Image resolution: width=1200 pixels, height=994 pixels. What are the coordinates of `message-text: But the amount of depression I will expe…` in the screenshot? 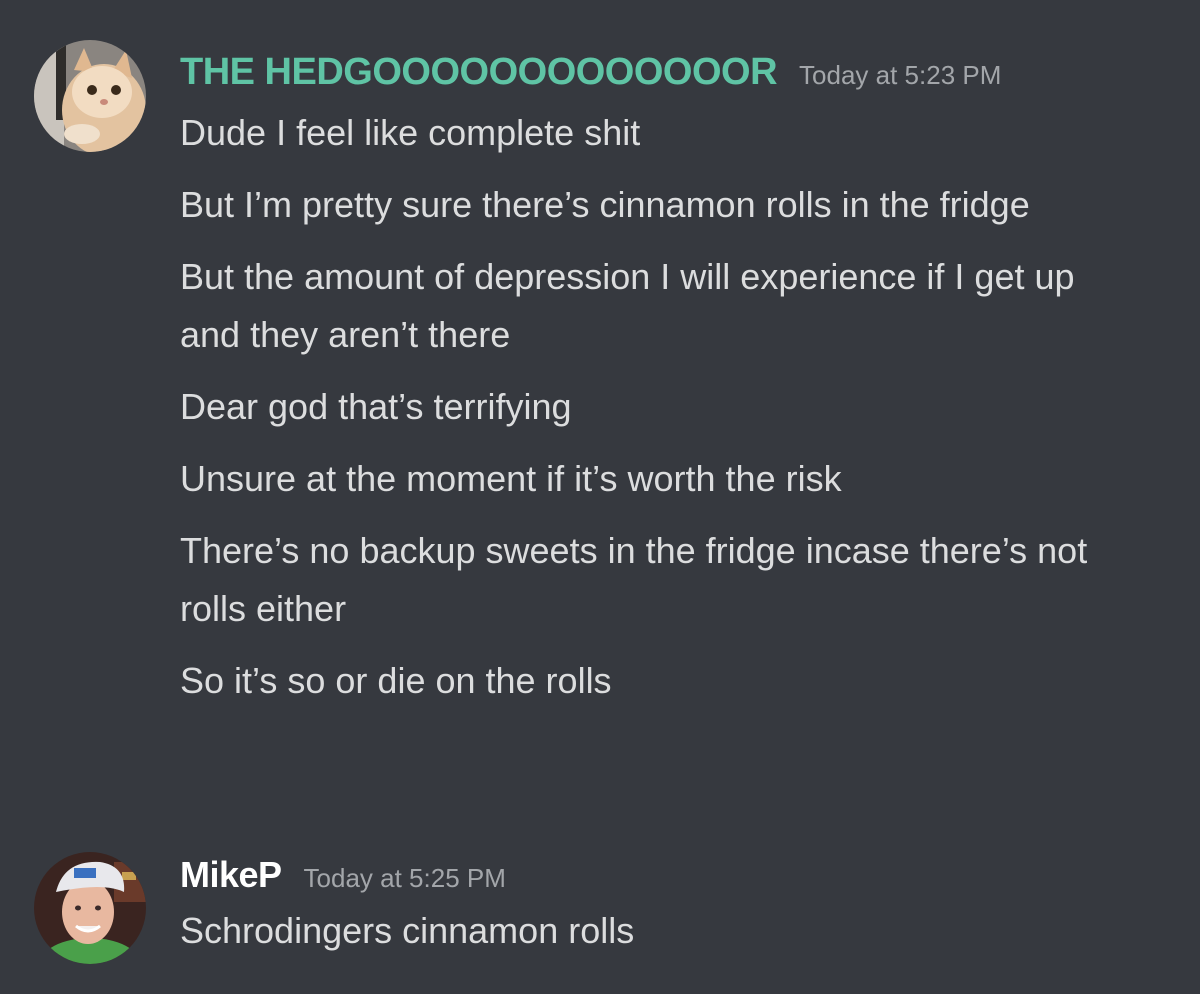 It's located at (627, 305).